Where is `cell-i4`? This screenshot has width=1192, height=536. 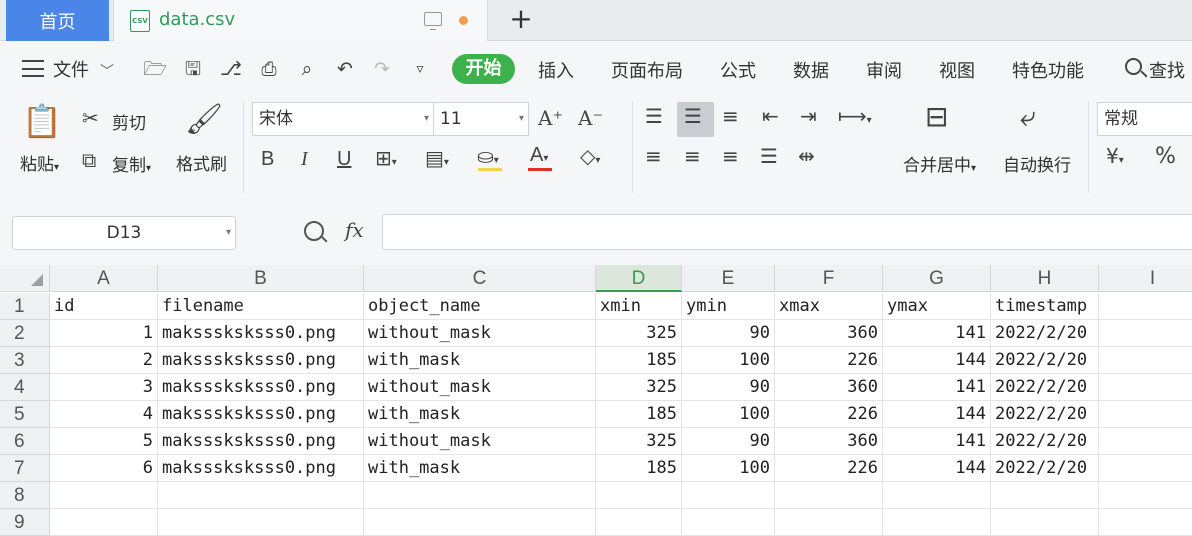
cell-i4 is located at coordinates (1145, 387).